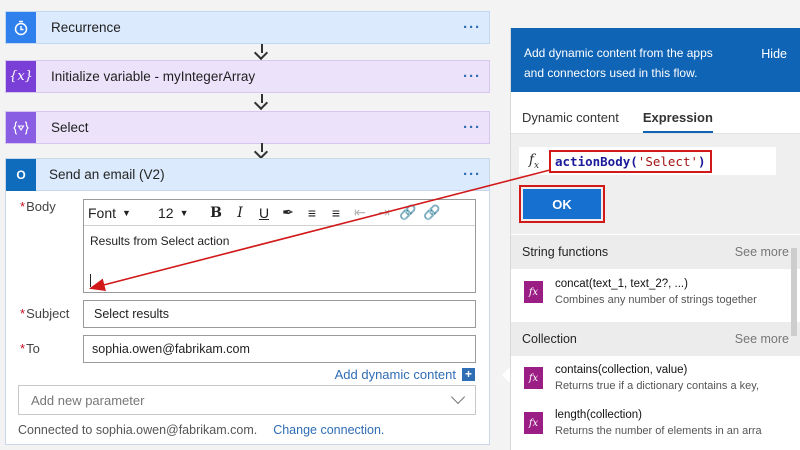 This screenshot has width=800, height=450. Describe the element at coordinates (153, 76) in the screenshot. I see `step-title: Initialize variable - myIntegerArray` at that location.